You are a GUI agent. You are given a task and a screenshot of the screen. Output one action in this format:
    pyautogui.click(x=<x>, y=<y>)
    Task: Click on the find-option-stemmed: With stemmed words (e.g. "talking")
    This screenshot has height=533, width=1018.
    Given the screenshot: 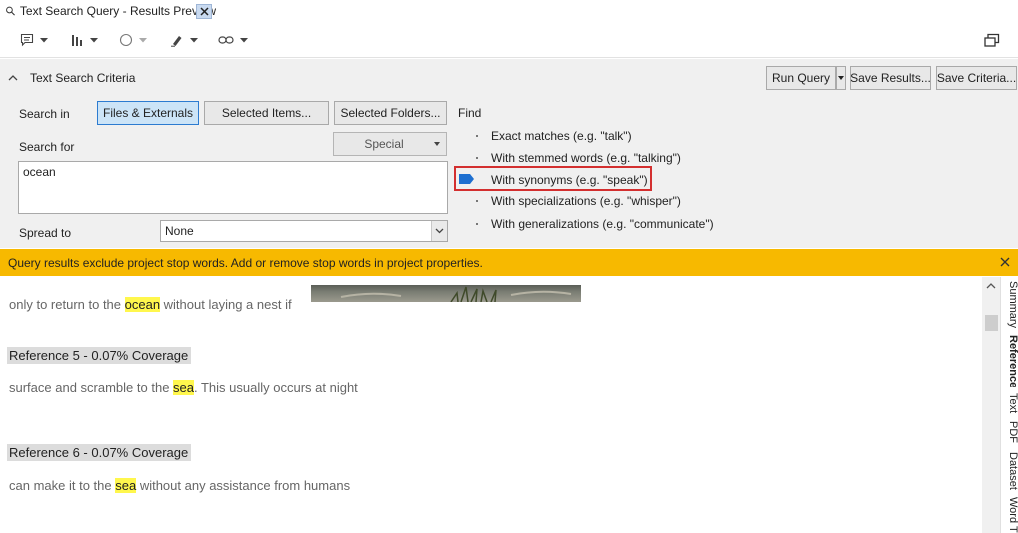 What is the action you would take?
    pyautogui.click(x=592, y=158)
    